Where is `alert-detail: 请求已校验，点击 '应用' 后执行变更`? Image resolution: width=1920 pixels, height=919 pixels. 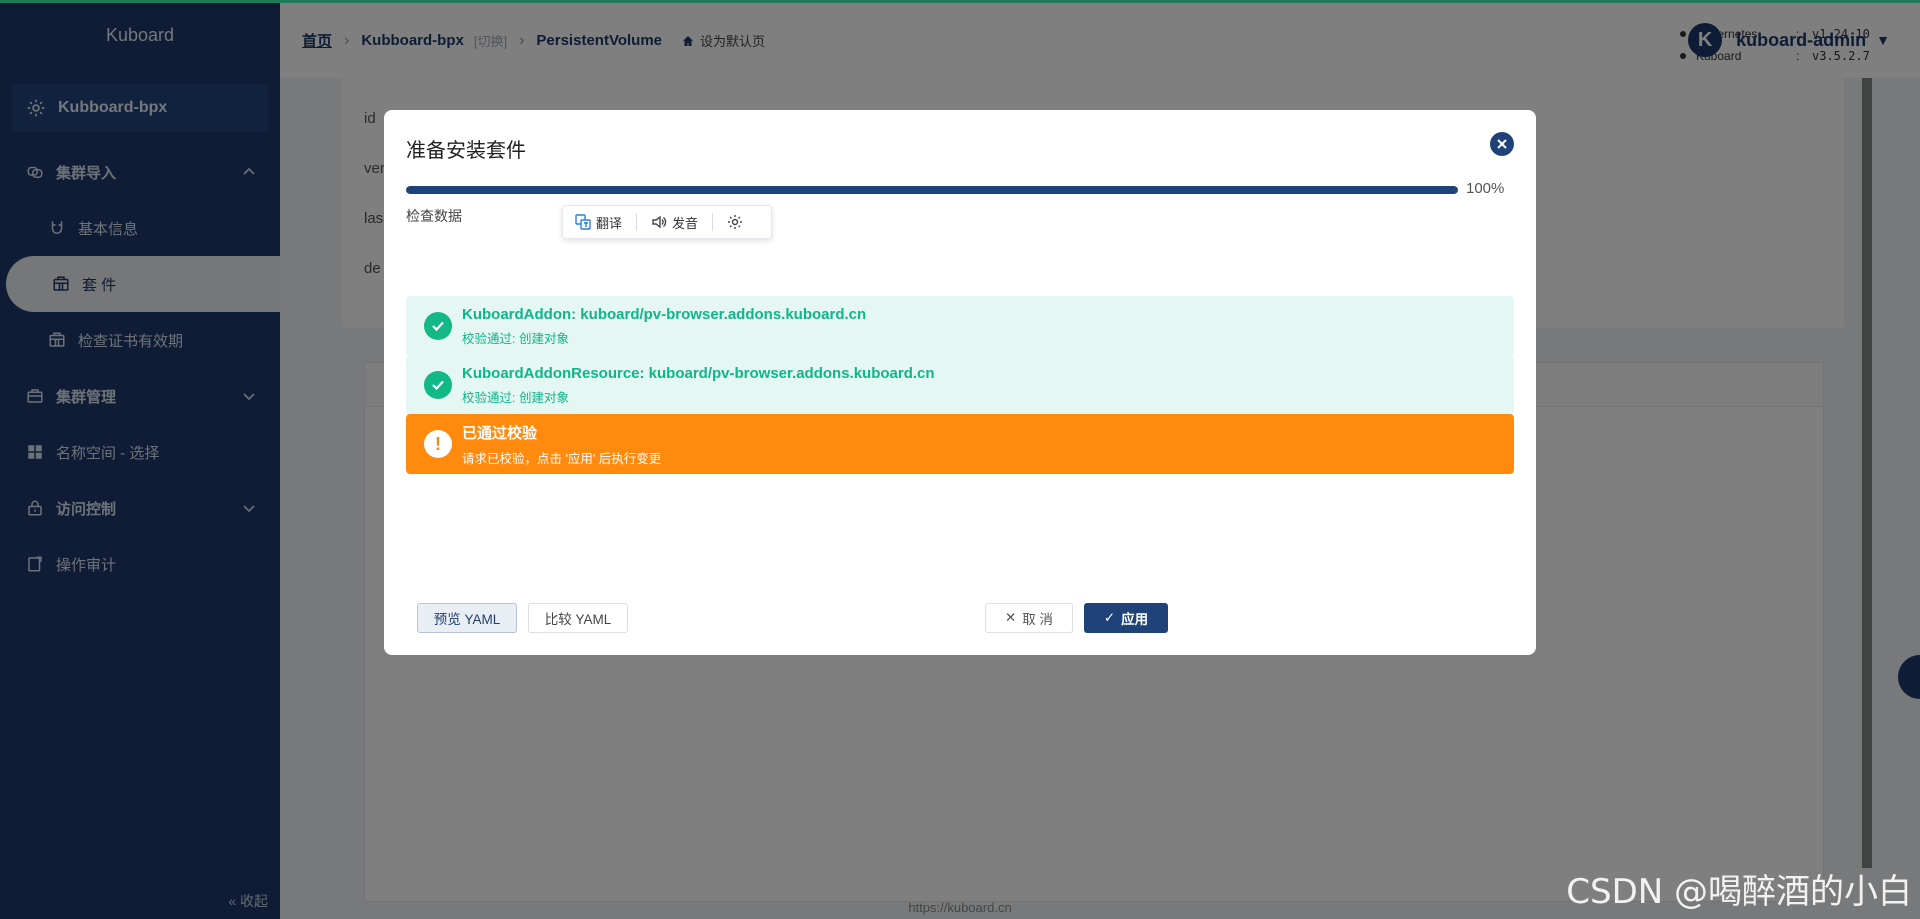 alert-detail: 请求已校验，点击 '应用' 后执行变更 is located at coordinates (562, 458).